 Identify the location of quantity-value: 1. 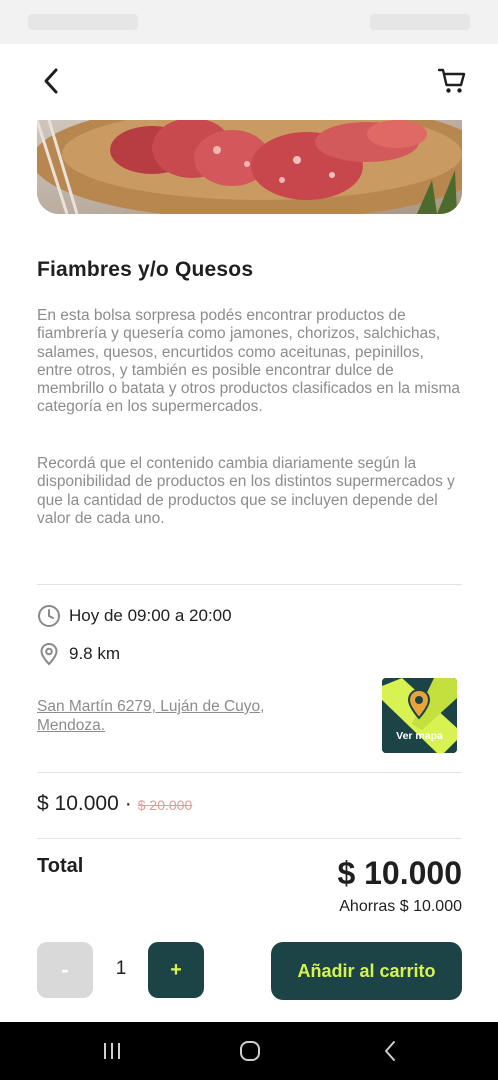
(121, 968).